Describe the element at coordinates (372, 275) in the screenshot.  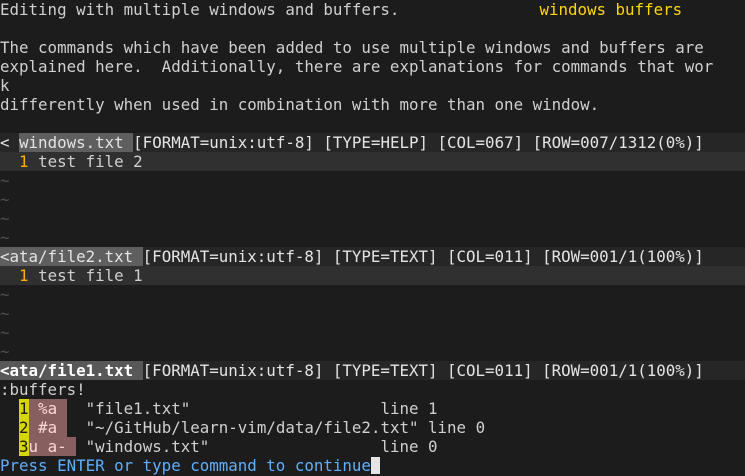
I see `buffer-line-file1: 1 test file 1` at that location.